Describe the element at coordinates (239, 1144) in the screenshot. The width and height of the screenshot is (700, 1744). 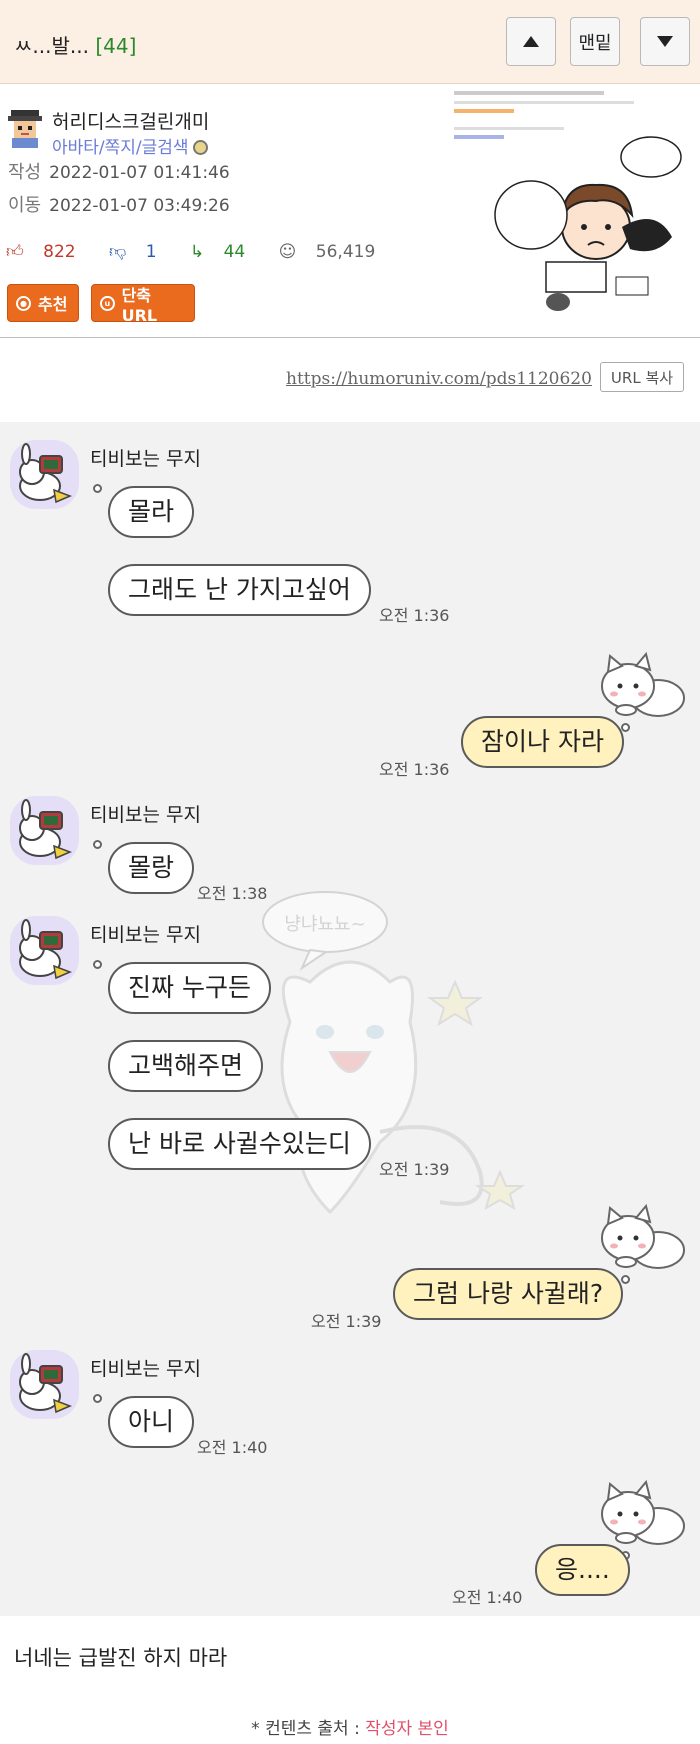
I see `chat-bubble: 난 바로 사귈수있는디` at that location.